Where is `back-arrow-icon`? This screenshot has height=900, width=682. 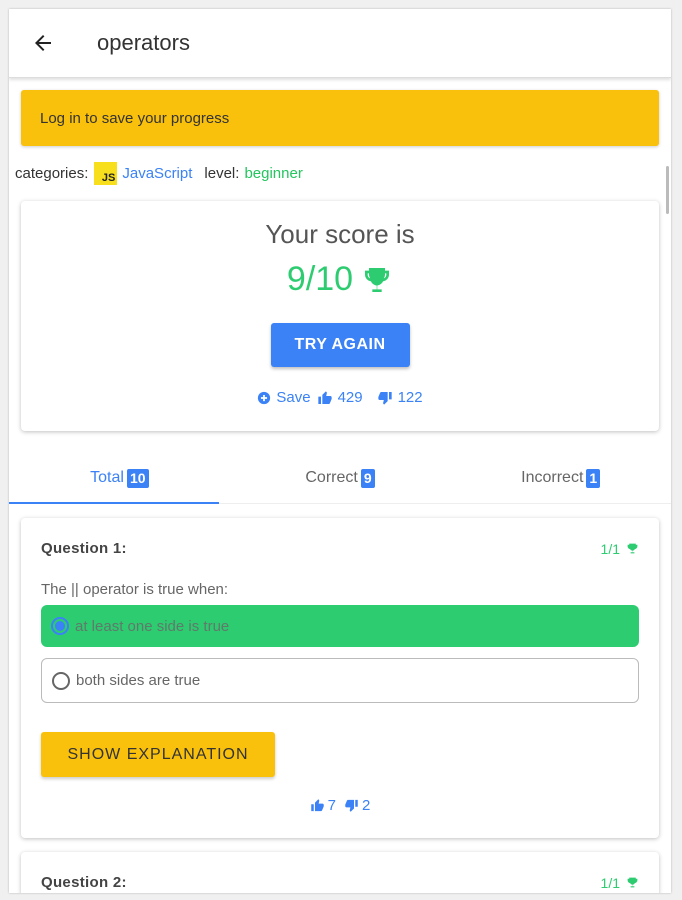
back-arrow-icon is located at coordinates (43, 43).